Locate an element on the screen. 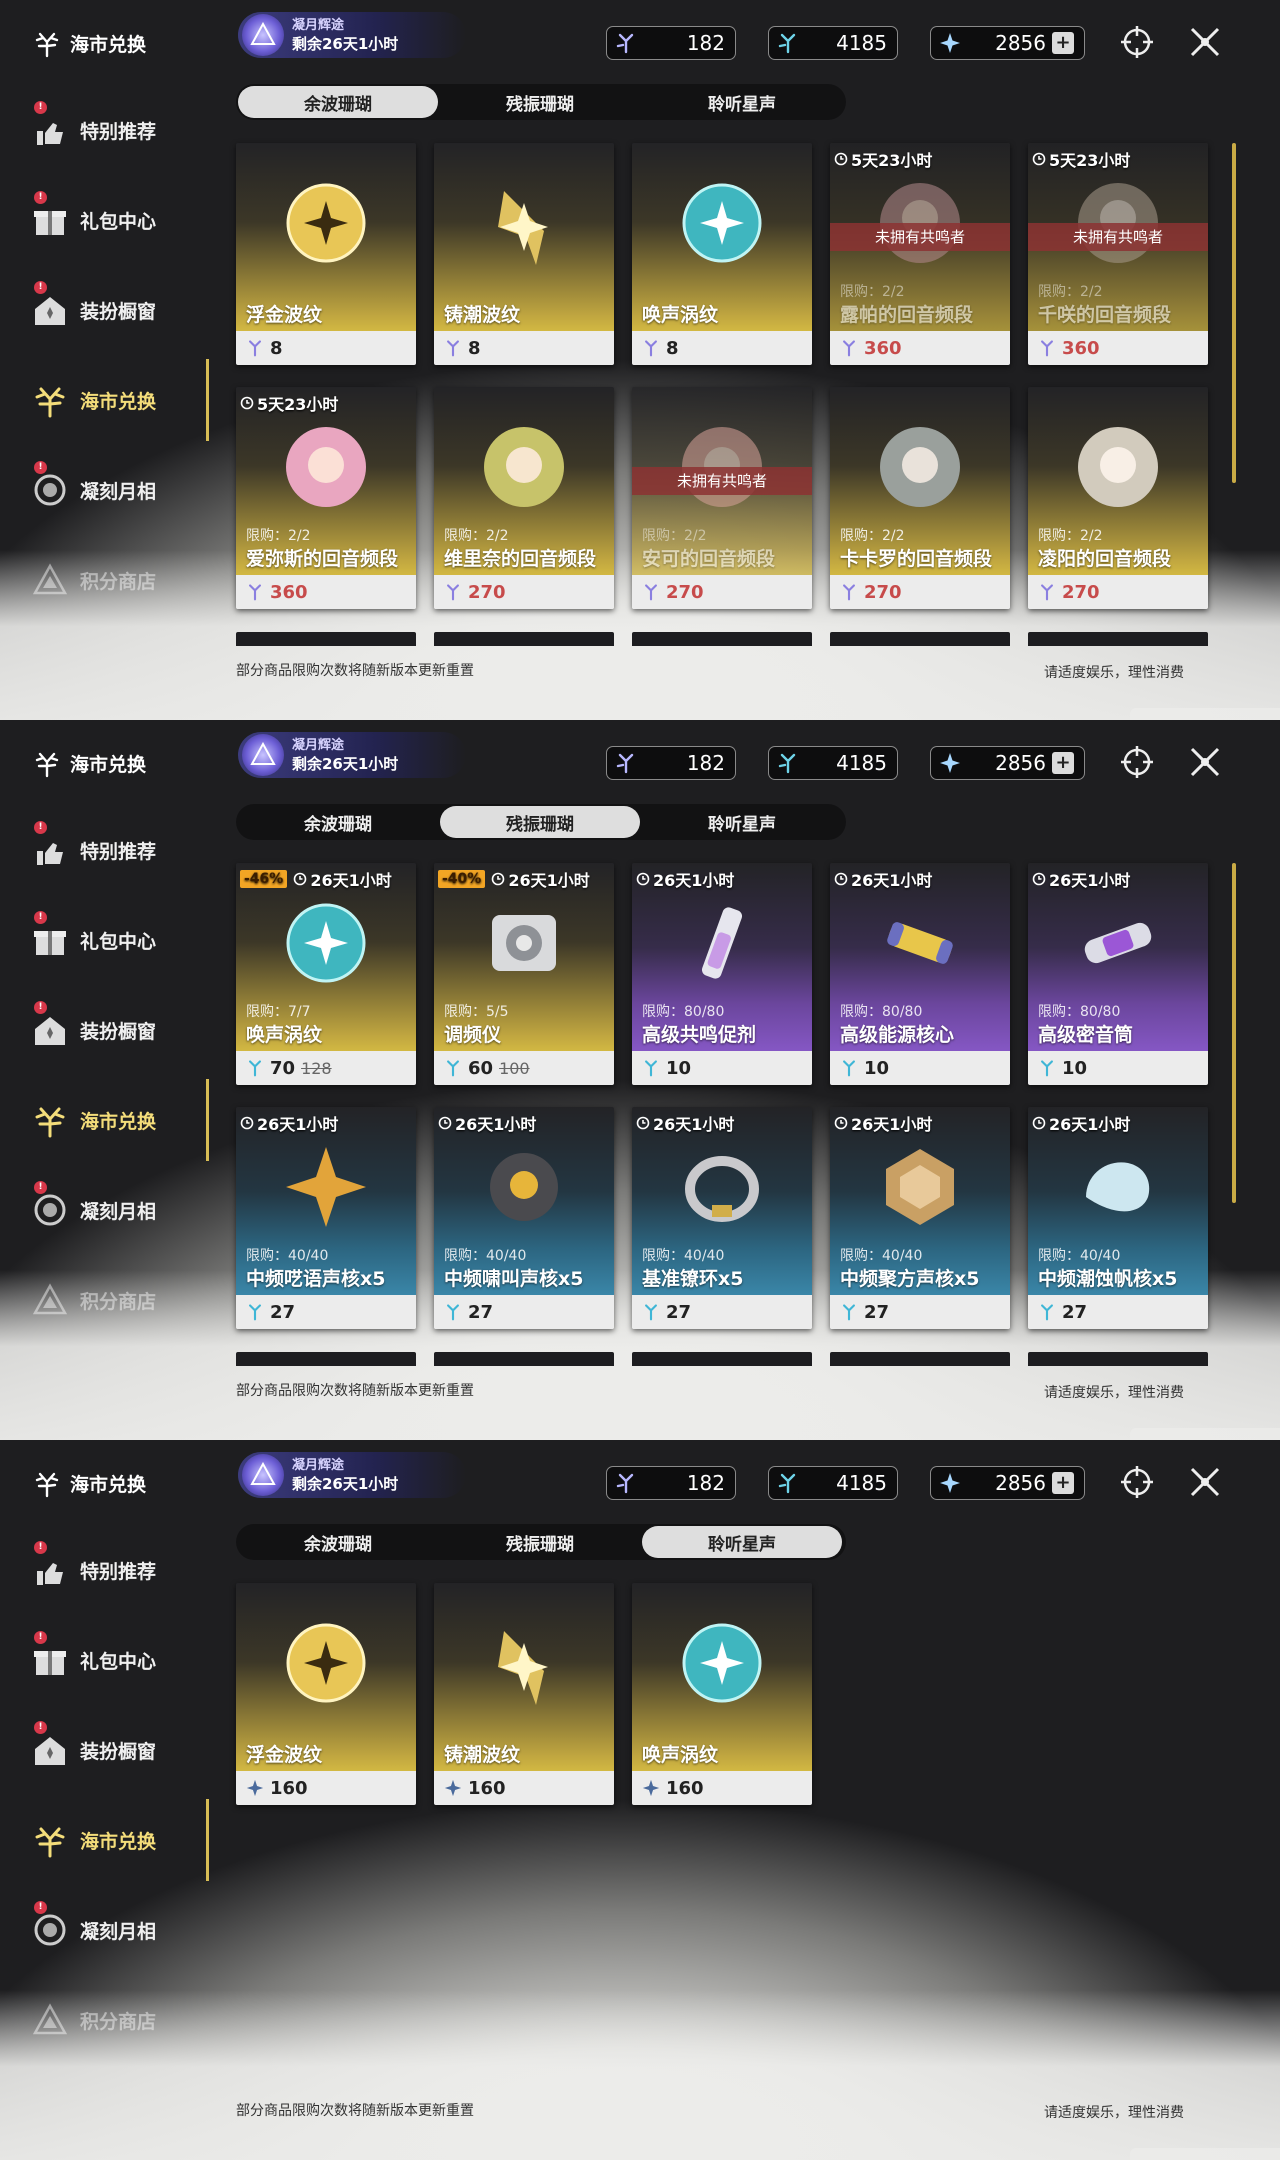 This screenshot has height=2160, width=1280. event-emblem-icon is located at coordinates (263, 35).